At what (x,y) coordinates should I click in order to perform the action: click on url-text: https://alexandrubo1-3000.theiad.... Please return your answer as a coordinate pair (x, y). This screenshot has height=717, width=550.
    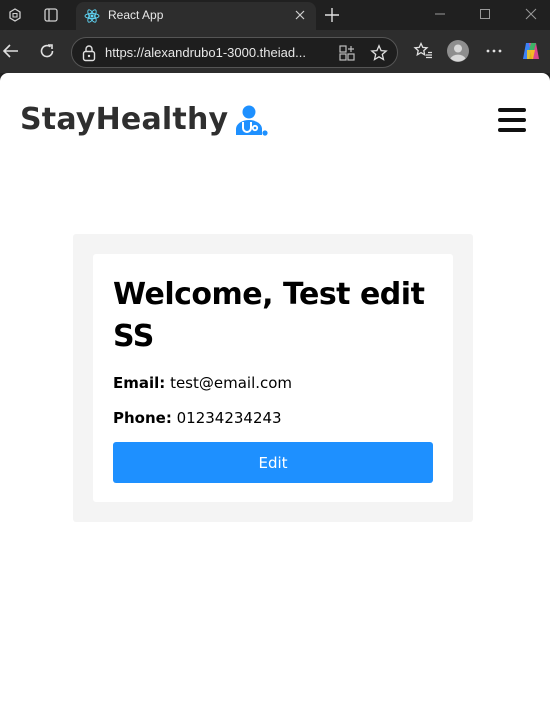
    Looking at the image, I should click on (217, 52).